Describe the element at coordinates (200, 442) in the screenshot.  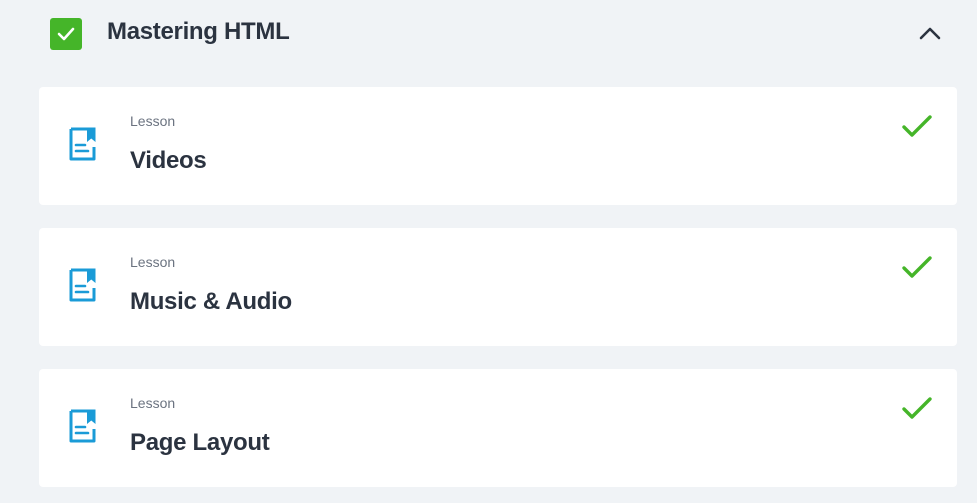
I see `lesson-title: Page Layout` at that location.